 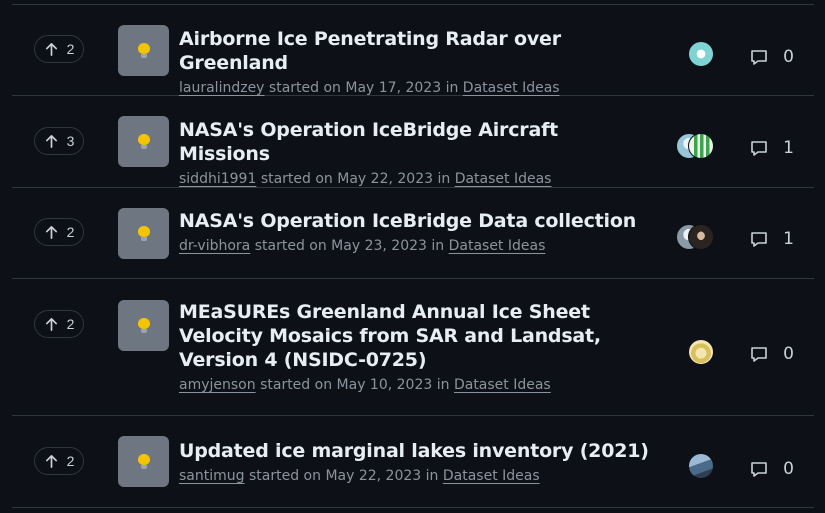 What do you see at coordinates (214, 246) in the screenshot?
I see `author-link: dr-vibhora` at bounding box center [214, 246].